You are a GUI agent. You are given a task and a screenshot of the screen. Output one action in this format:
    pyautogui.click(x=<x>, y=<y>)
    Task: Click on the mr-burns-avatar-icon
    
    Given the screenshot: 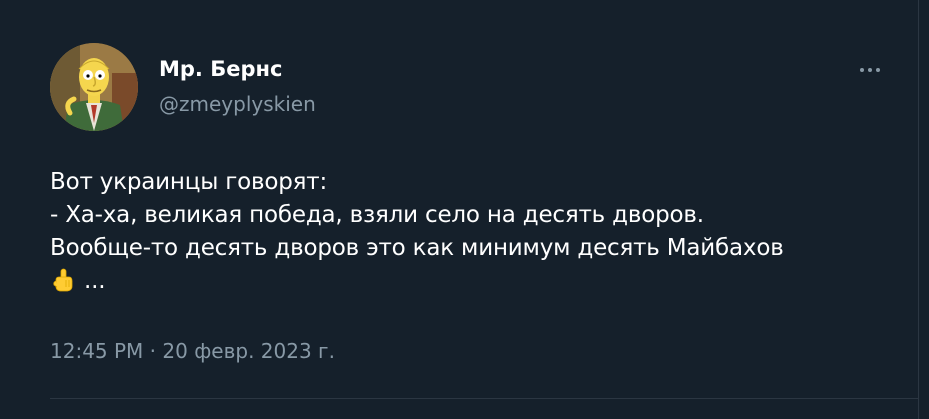 What is the action you would take?
    pyautogui.click(x=94, y=87)
    